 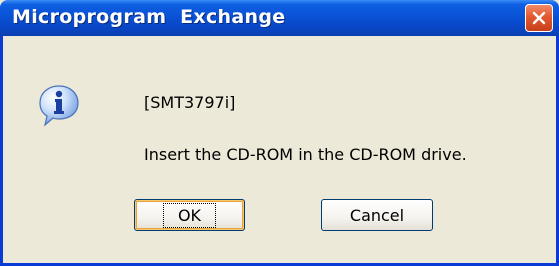 I want to click on cancel-button: Cancel, so click(x=377, y=215).